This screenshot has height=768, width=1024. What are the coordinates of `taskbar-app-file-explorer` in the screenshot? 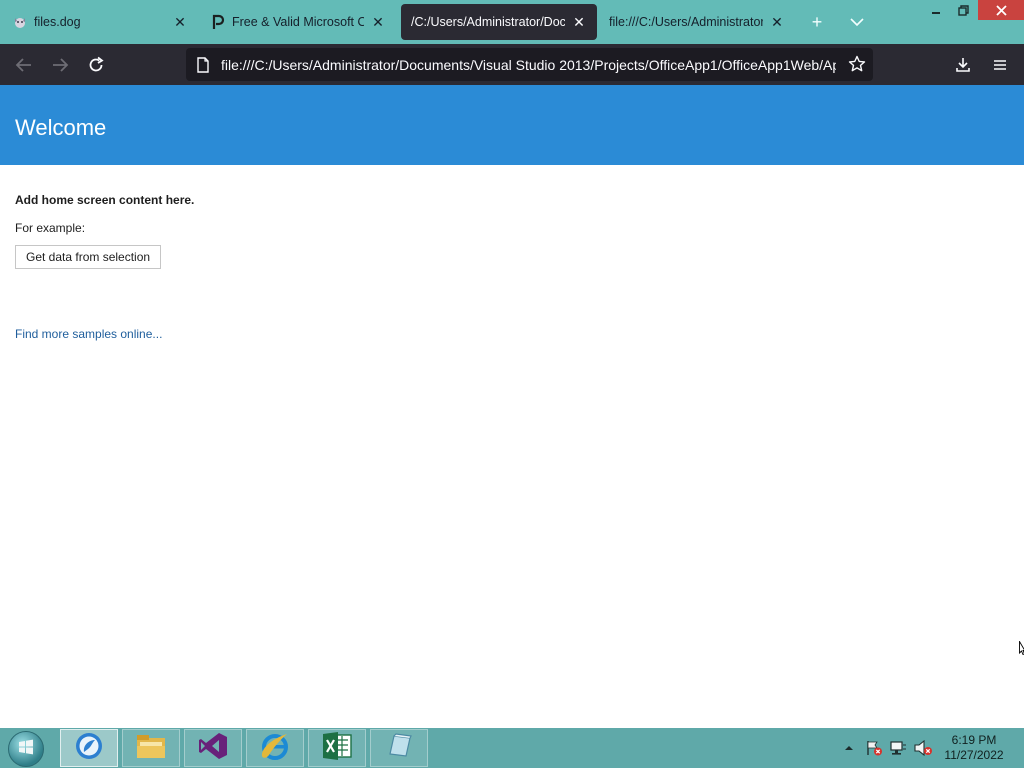 It's located at (151, 748).